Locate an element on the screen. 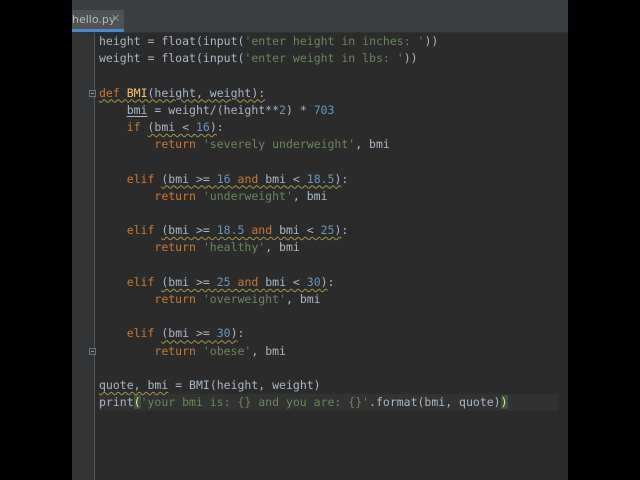 The height and width of the screenshot is (480, 640). code-token: 'enter weight in lbs: ' is located at coordinates (324, 58).